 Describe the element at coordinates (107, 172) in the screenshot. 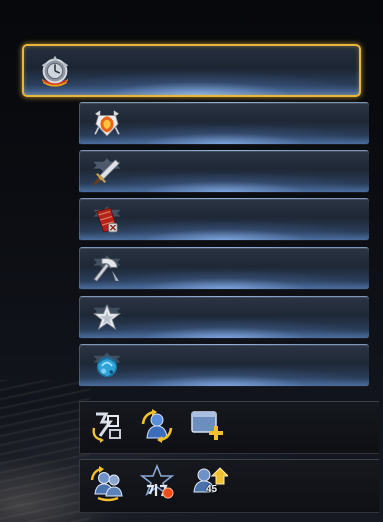

I see `dagger-icon` at that location.